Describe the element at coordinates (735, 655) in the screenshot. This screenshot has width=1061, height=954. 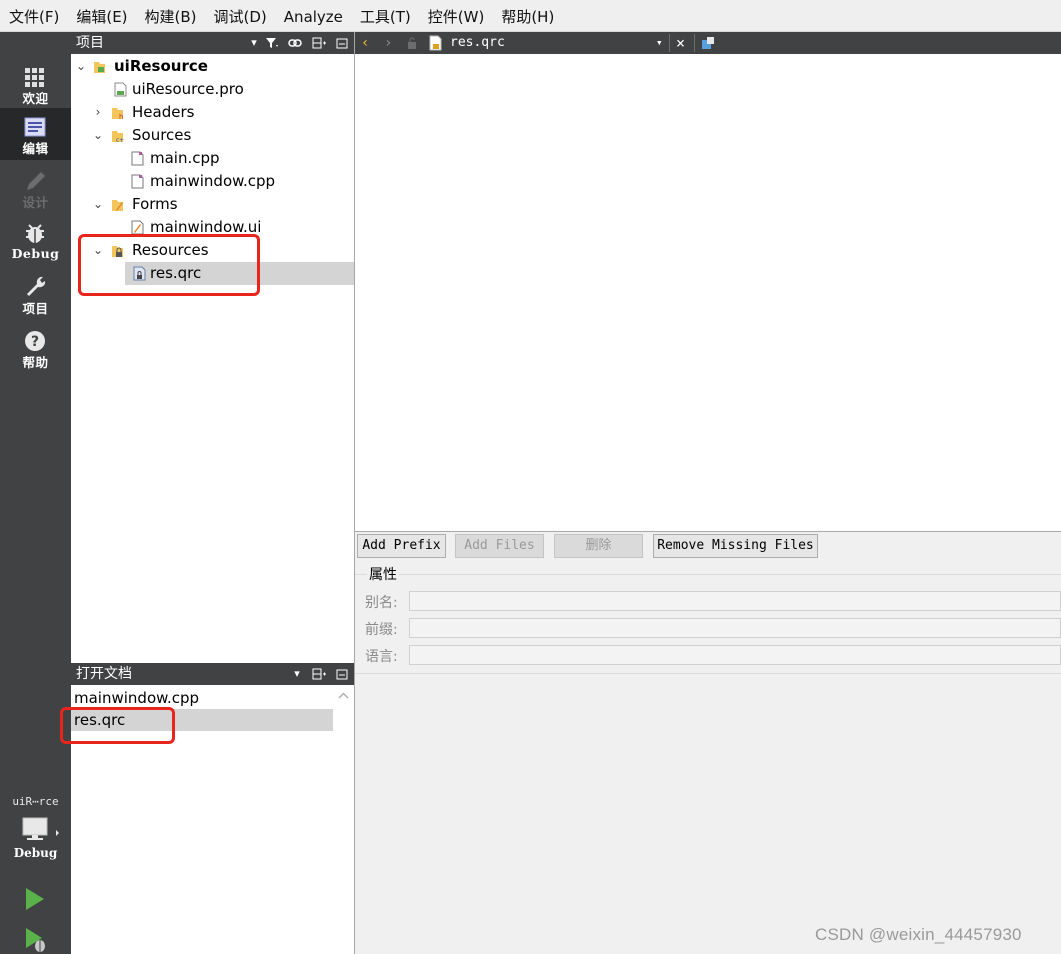
I see `language-field` at that location.